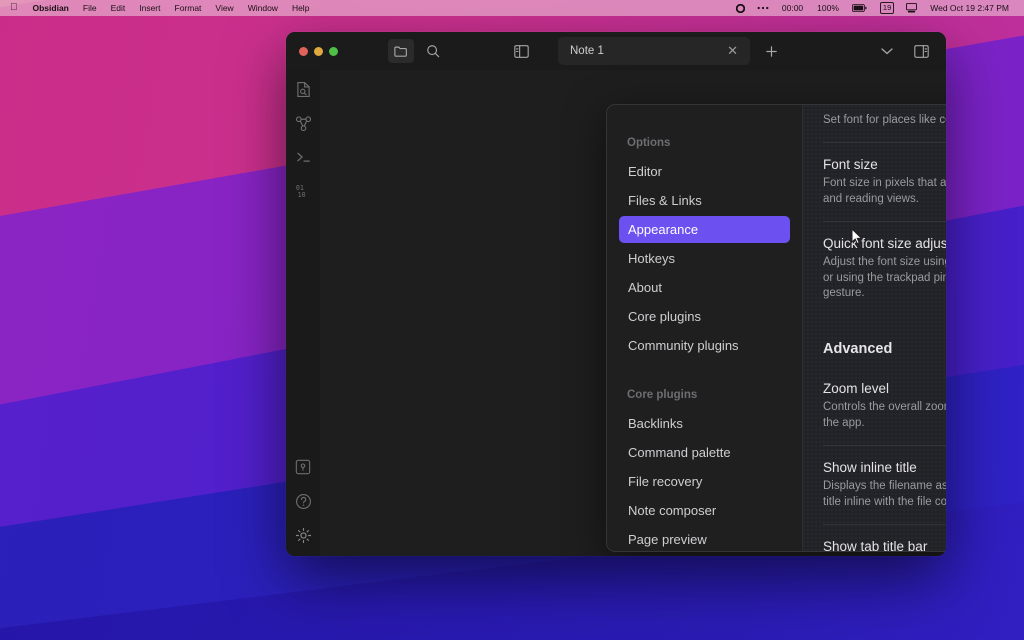  What do you see at coordinates (771, 51) in the screenshot?
I see `plus-icon` at bounding box center [771, 51].